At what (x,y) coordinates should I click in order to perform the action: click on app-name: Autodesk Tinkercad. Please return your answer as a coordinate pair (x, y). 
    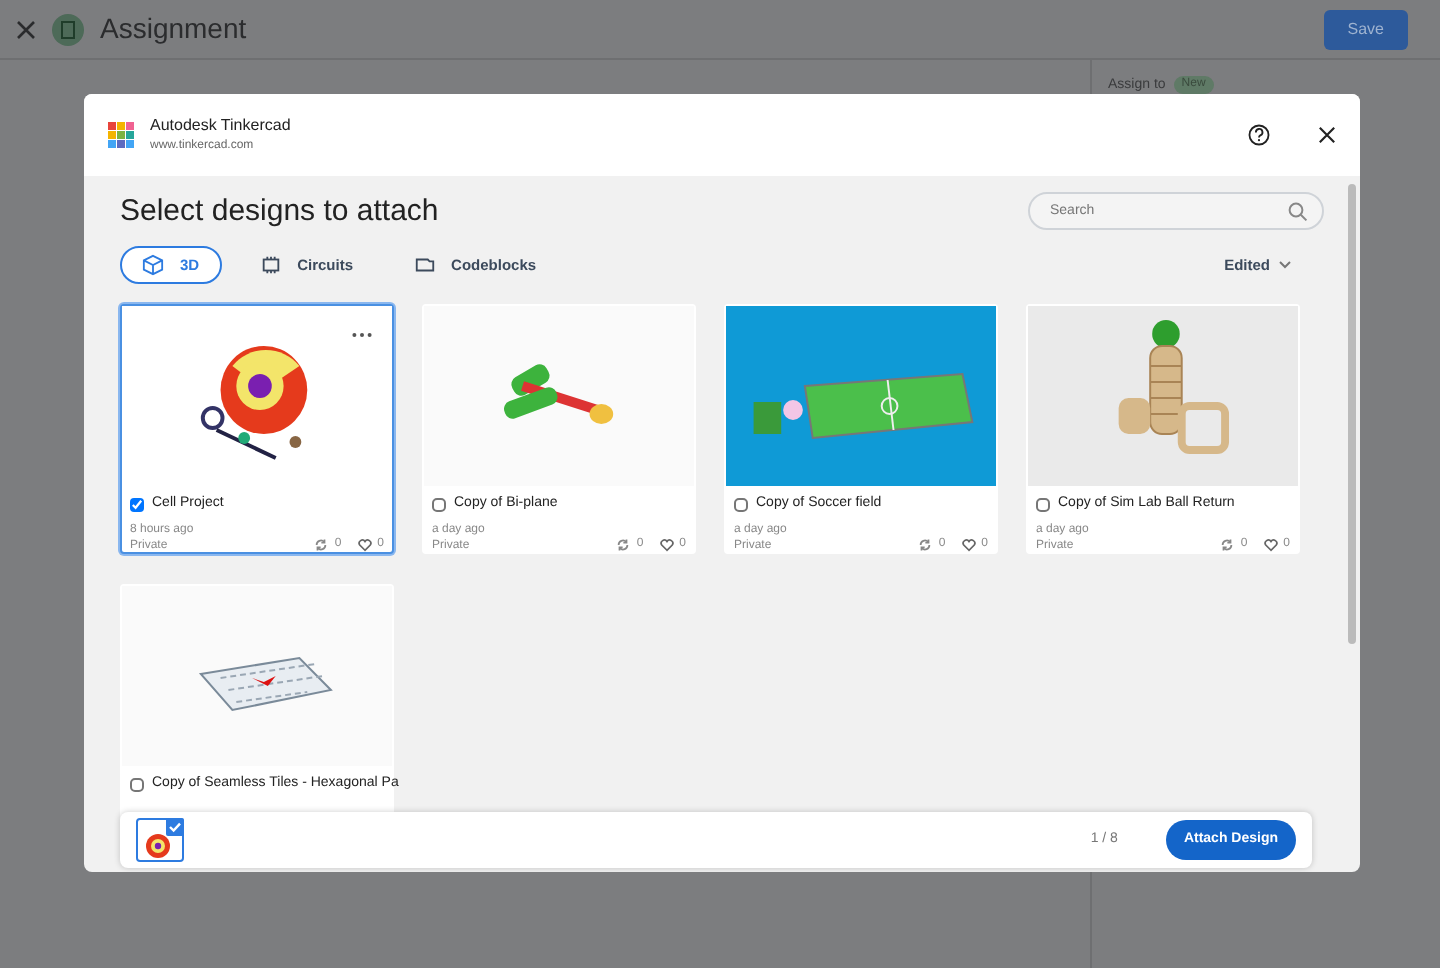
    Looking at the image, I should click on (220, 126).